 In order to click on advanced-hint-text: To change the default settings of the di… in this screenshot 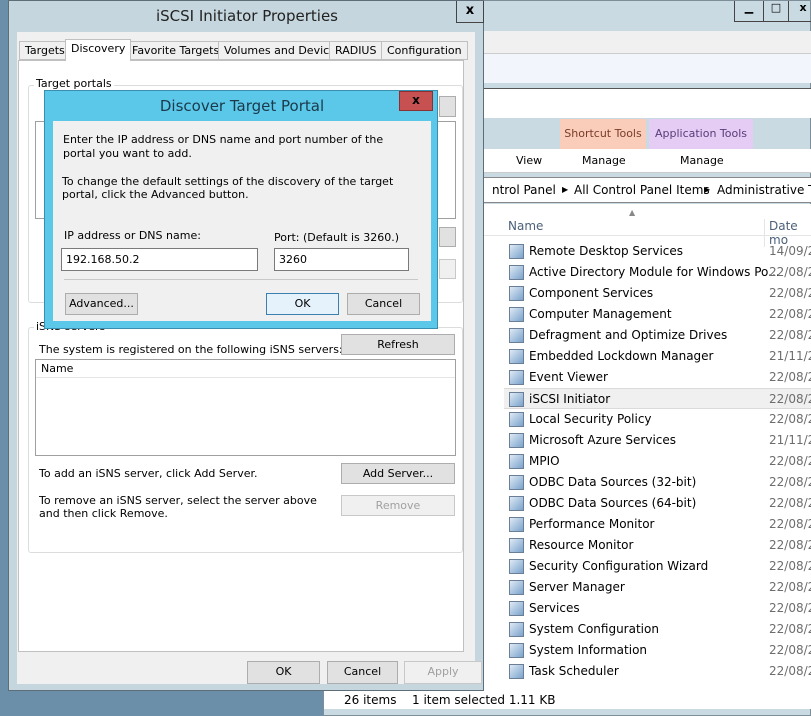, I will do `click(228, 188)`.